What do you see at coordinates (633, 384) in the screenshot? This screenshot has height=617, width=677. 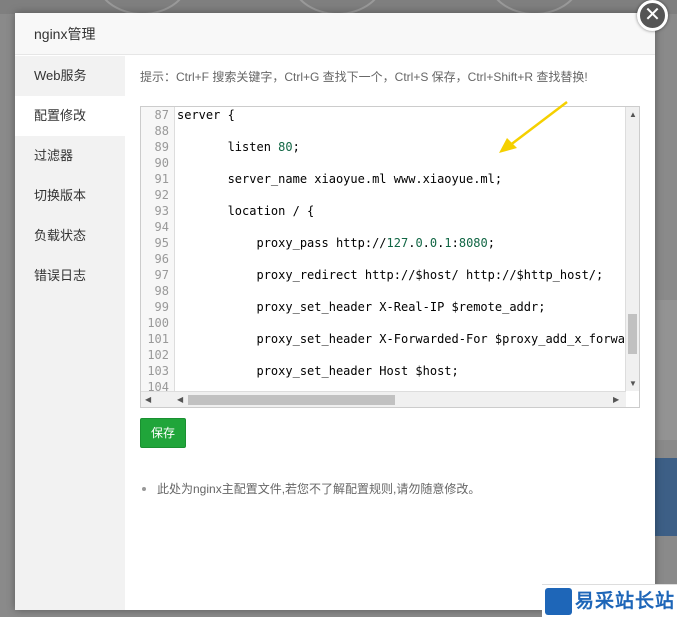 I see `scroll-down-icon: ▼` at bounding box center [633, 384].